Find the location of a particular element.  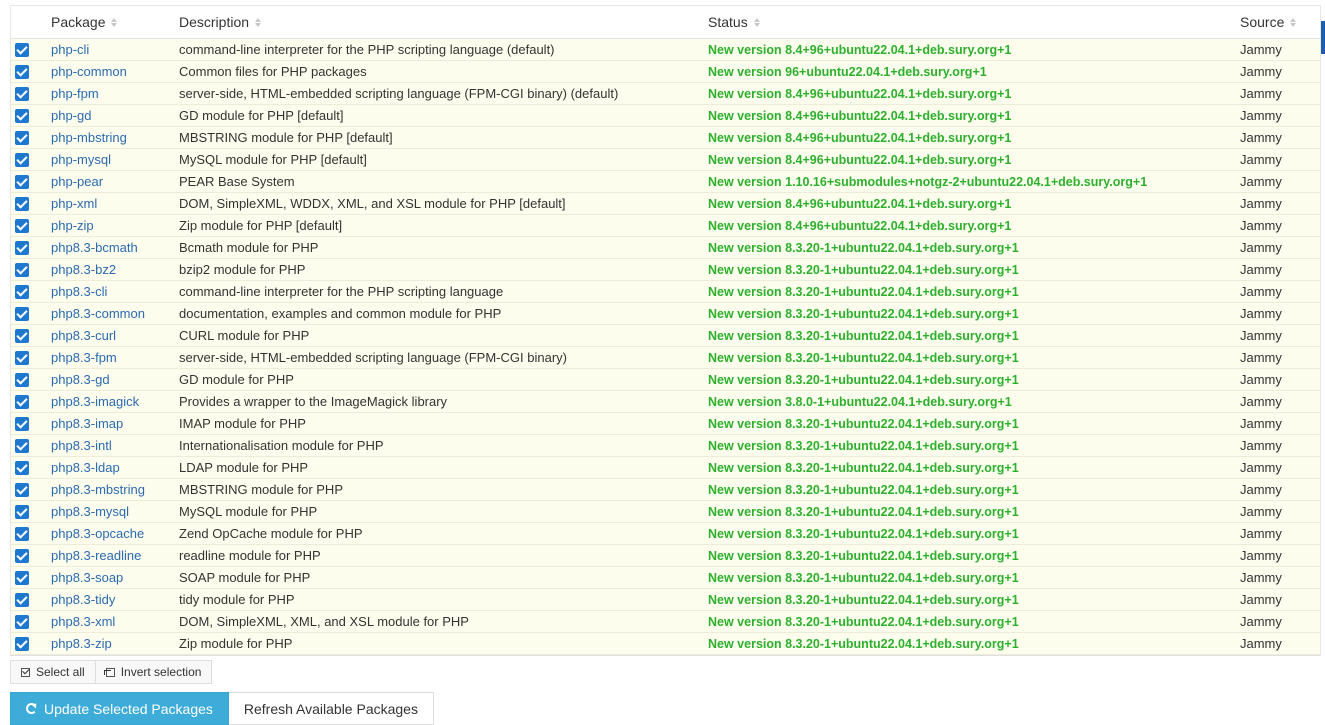

scrollbar-thumb is located at coordinates (1323, 37).